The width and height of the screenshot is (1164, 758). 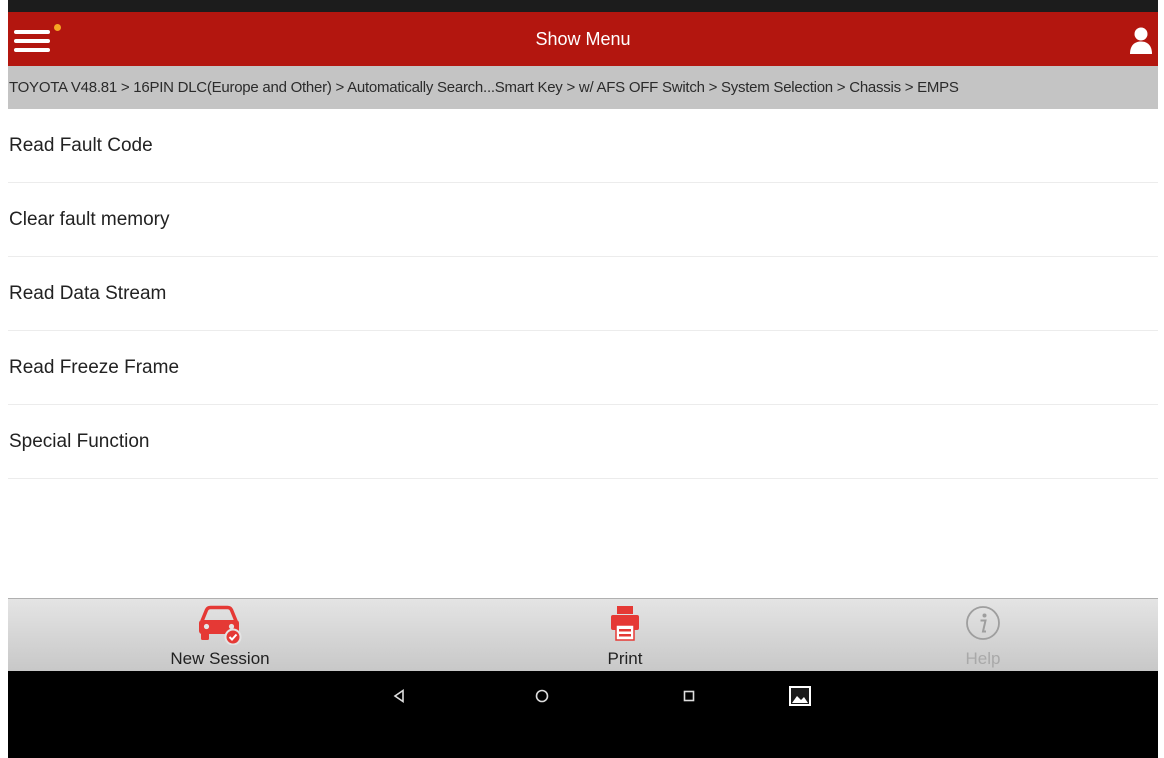 What do you see at coordinates (220, 658) in the screenshot?
I see `new-session-label: New Session` at bounding box center [220, 658].